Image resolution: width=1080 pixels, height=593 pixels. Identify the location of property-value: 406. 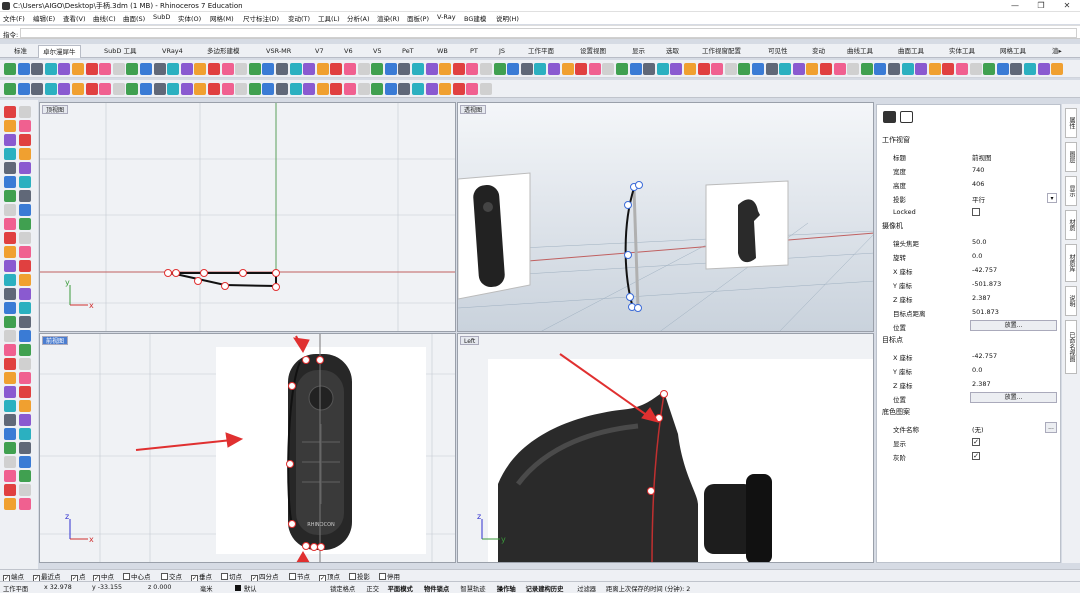
(978, 184).